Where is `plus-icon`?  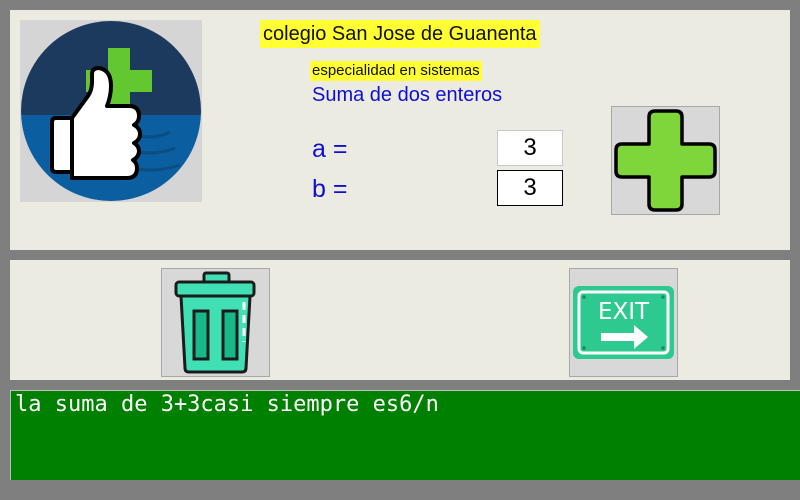
plus-icon is located at coordinates (665, 160).